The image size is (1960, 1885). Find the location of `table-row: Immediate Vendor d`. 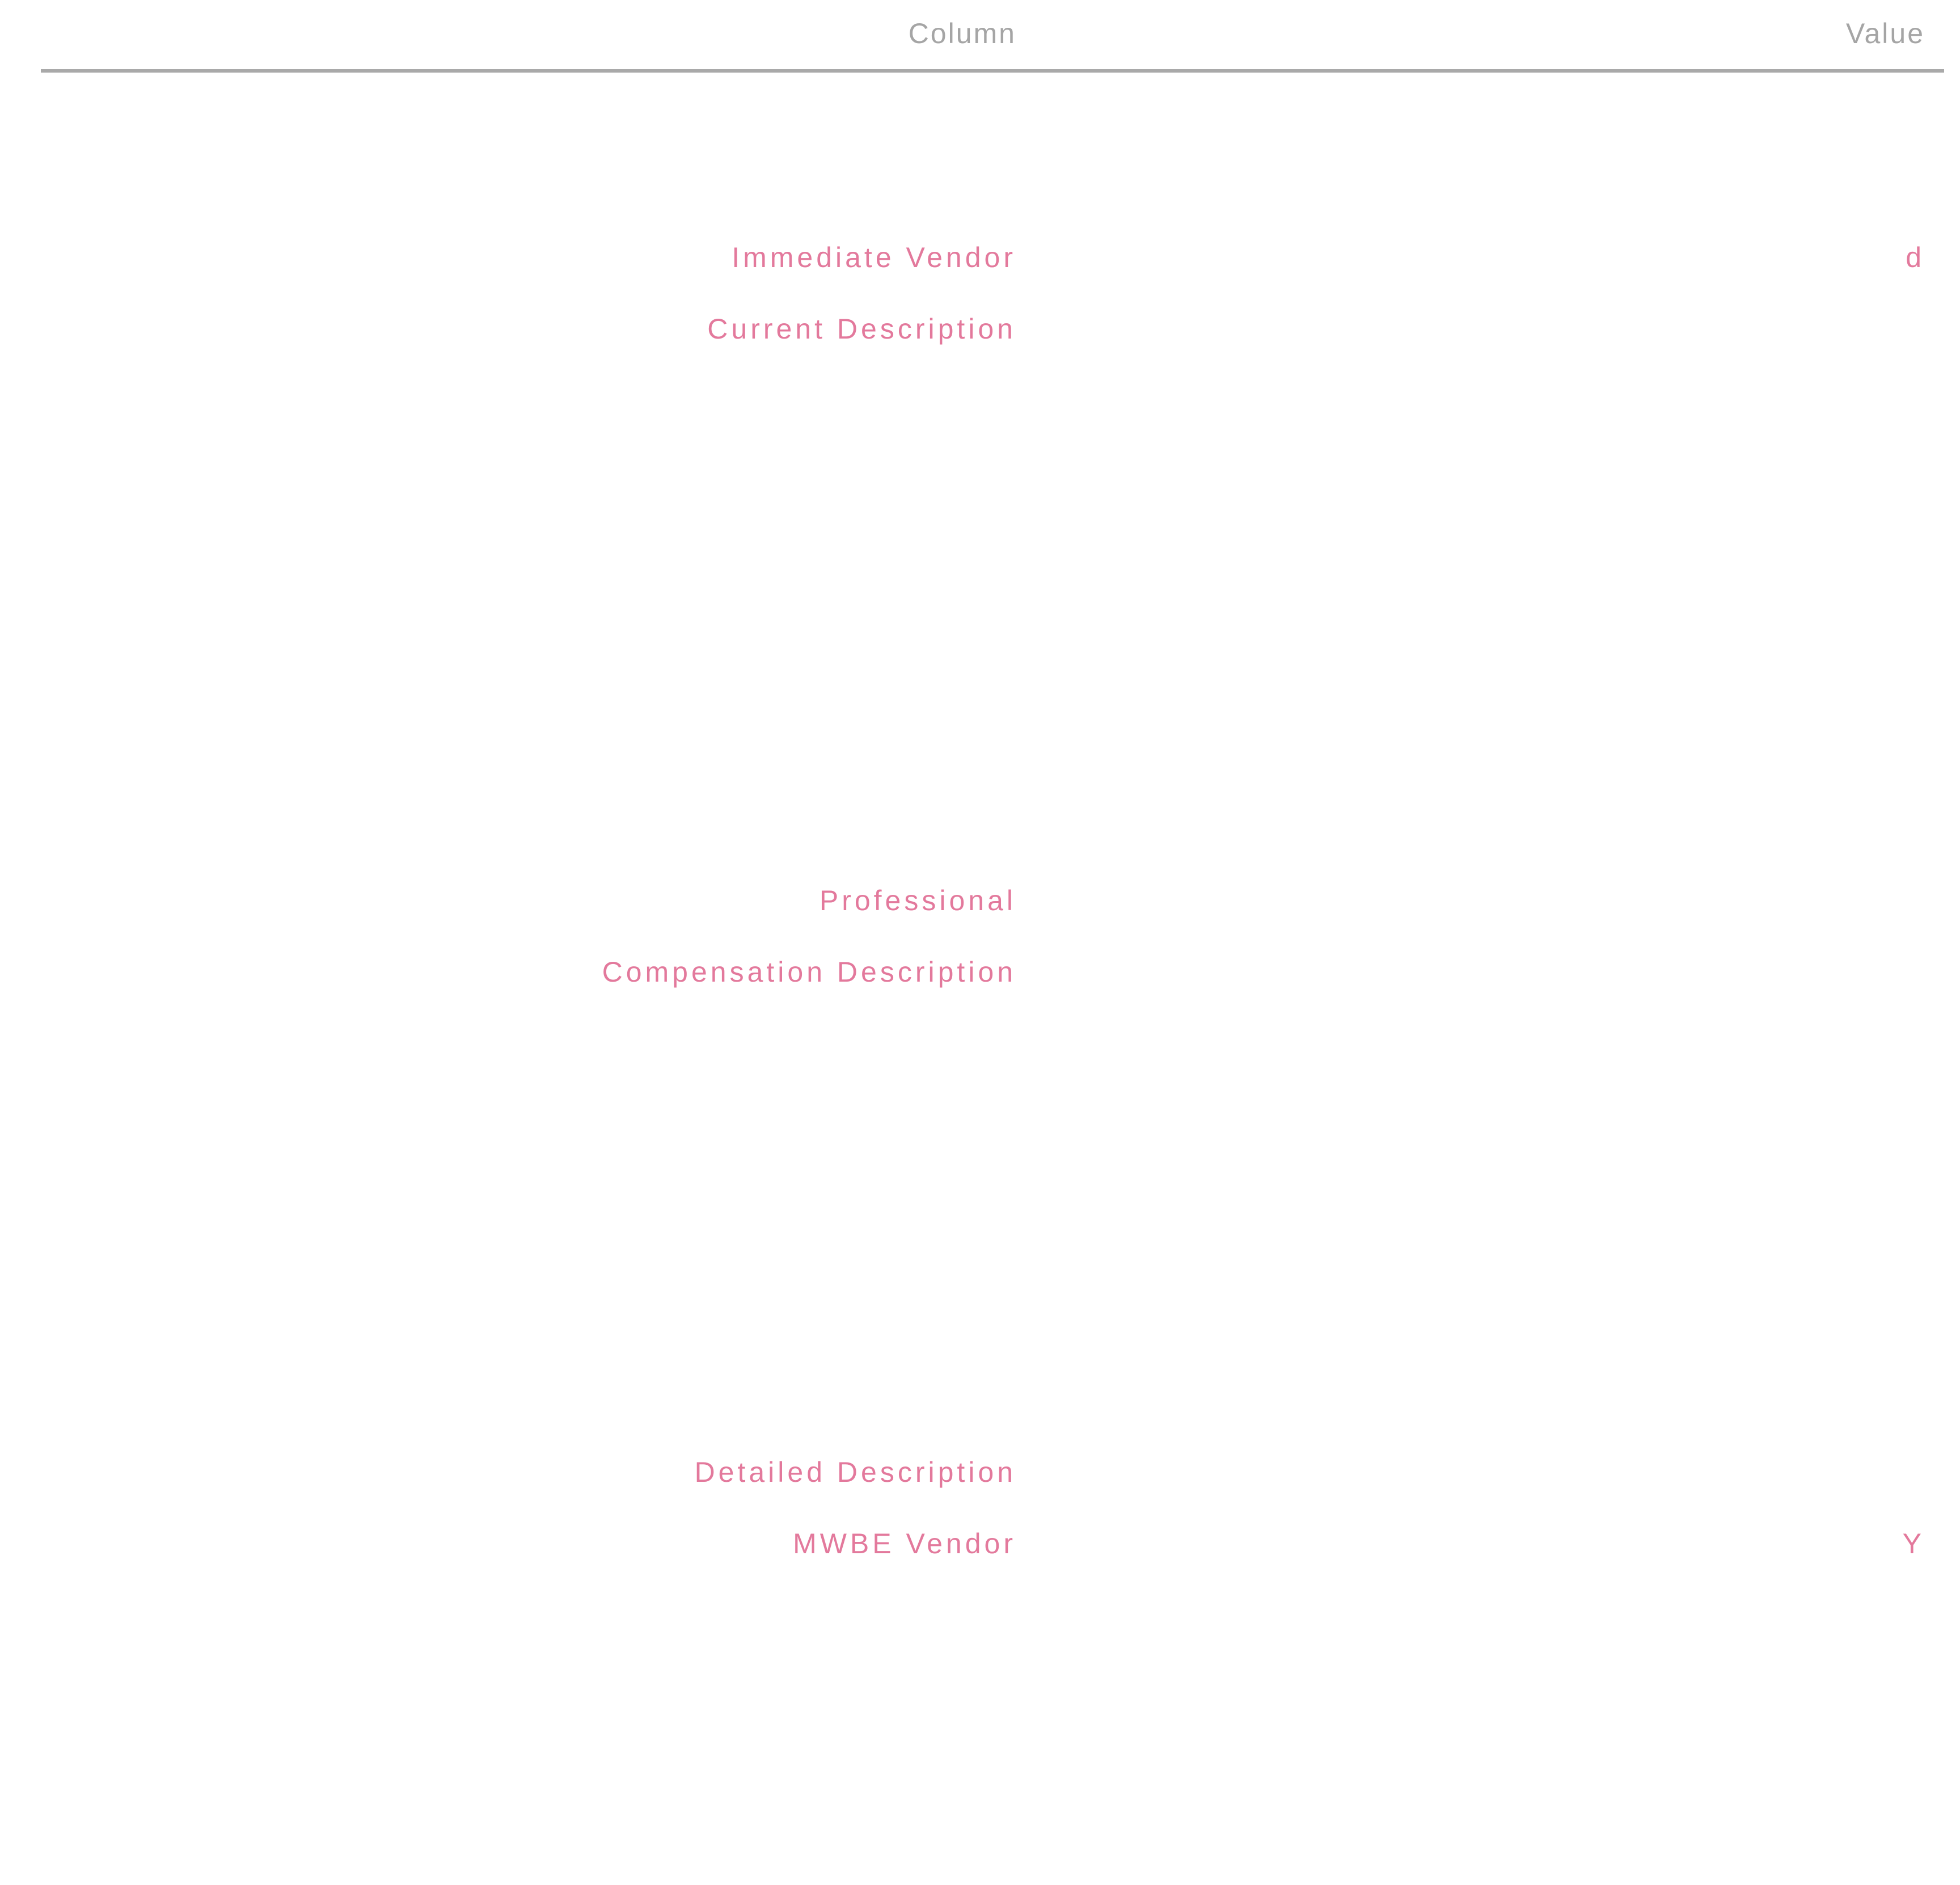

table-row: Immediate Vendor d is located at coordinates (992, 251).